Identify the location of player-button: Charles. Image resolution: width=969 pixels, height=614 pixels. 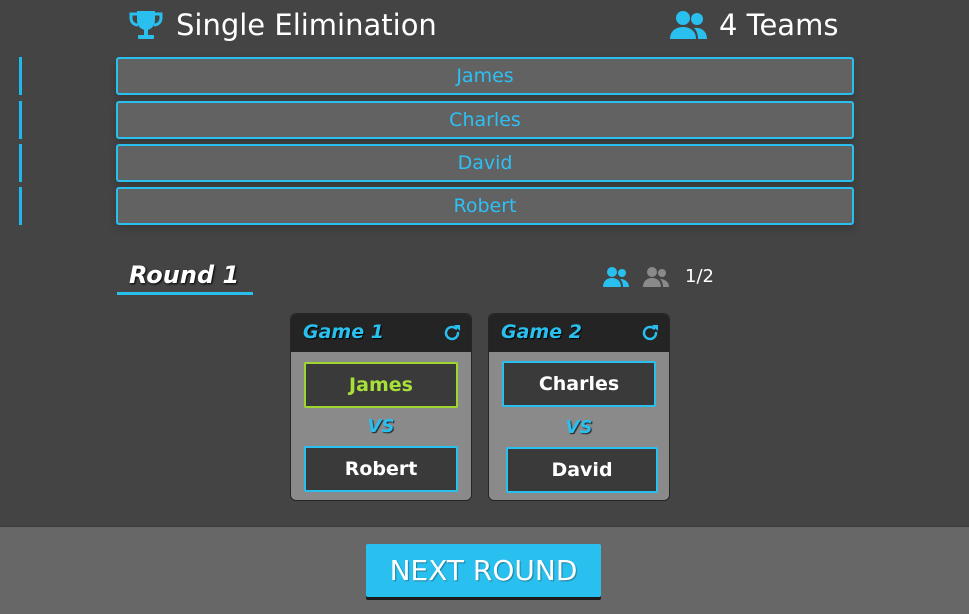
(579, 384).